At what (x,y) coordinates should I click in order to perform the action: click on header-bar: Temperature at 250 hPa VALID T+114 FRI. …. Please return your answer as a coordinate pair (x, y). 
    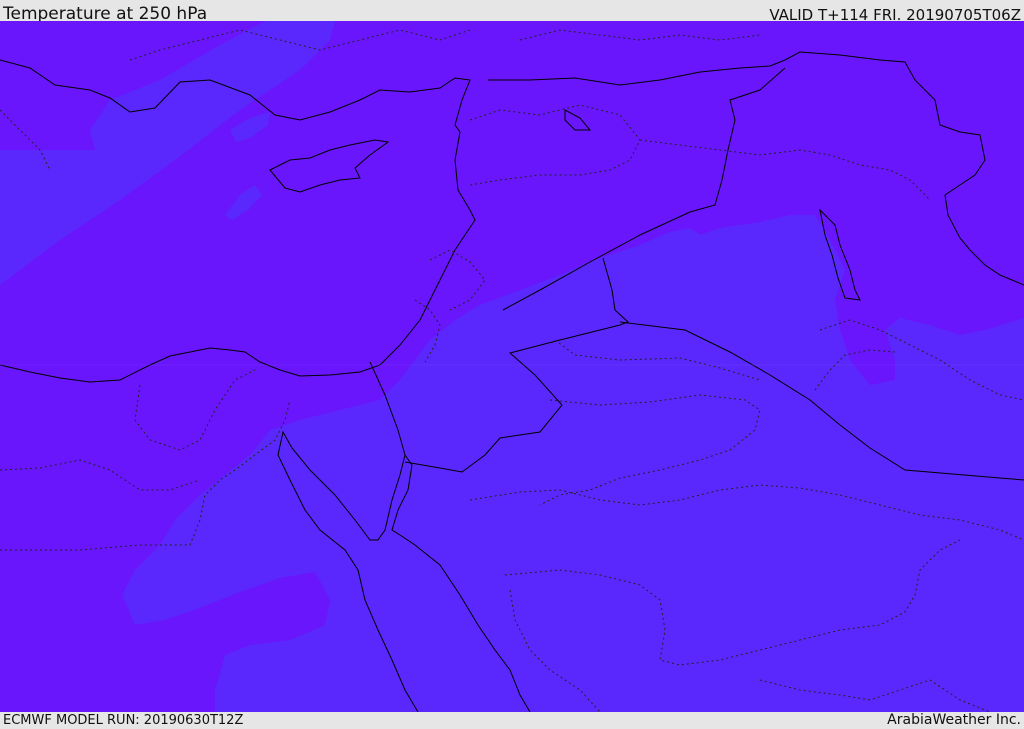
    Looking at the image, I should click on (512, 12).